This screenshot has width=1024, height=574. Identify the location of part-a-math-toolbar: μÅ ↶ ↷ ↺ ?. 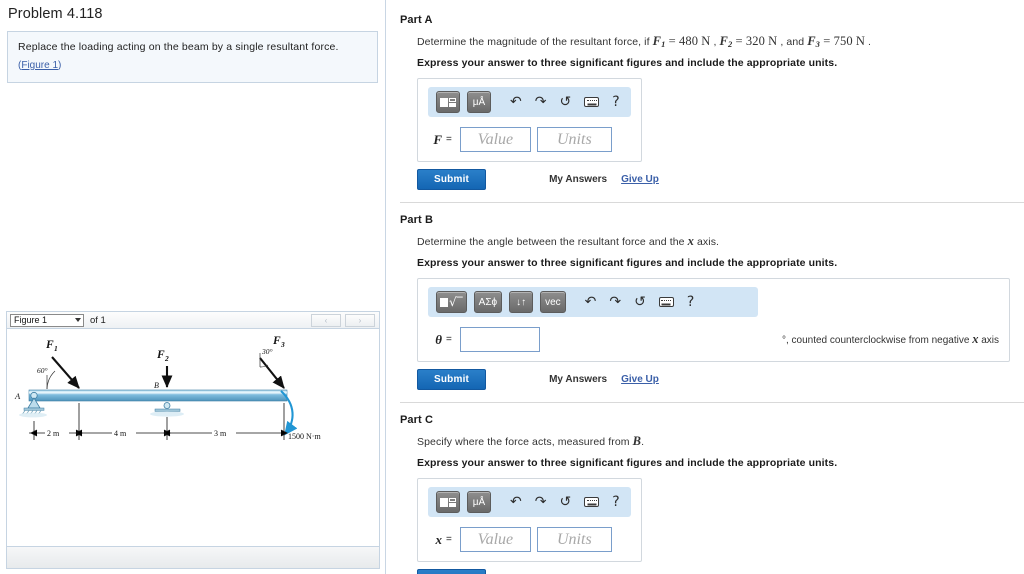
(529, 102).